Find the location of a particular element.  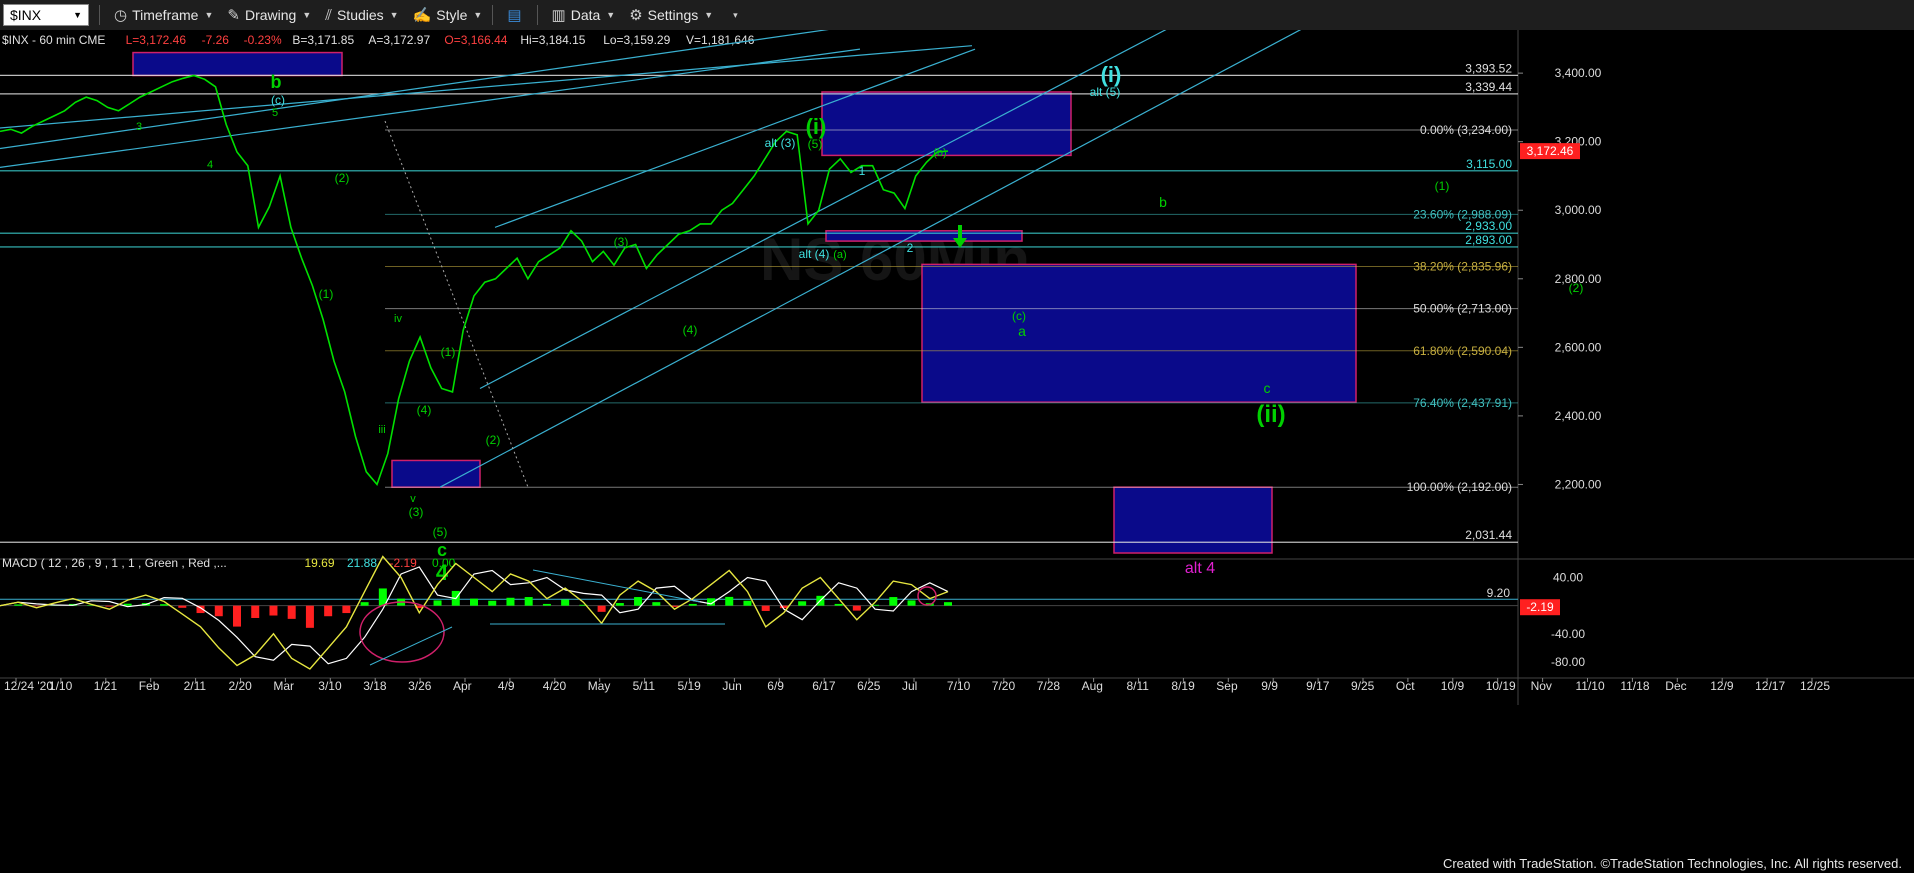

fib-label: 38.20% (2,835.96) is located at coordinates (1462, 266).